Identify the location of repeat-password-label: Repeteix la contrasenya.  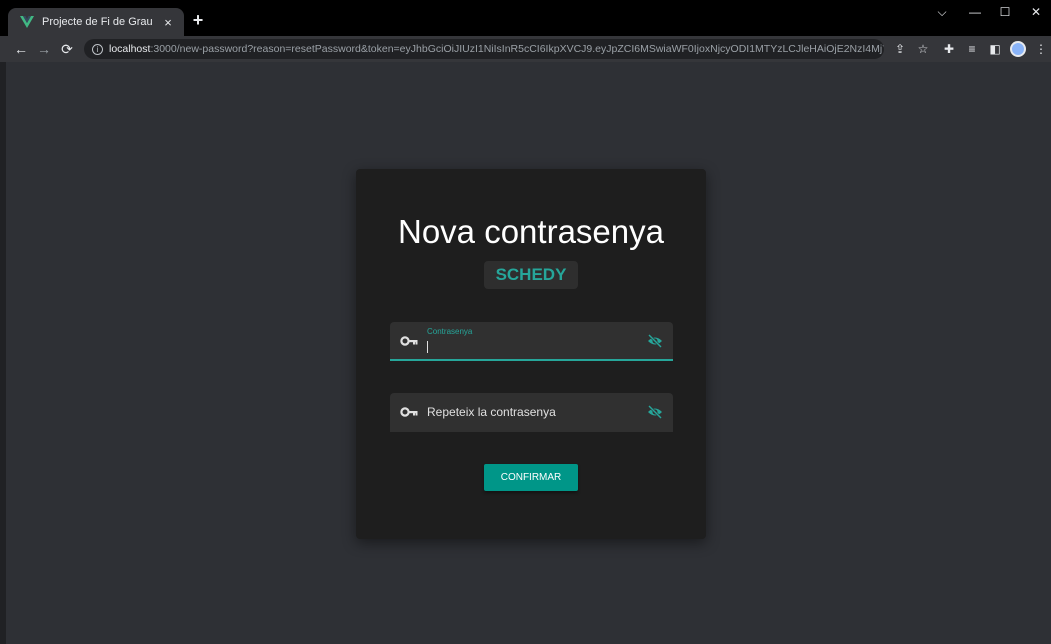
(491, 412).